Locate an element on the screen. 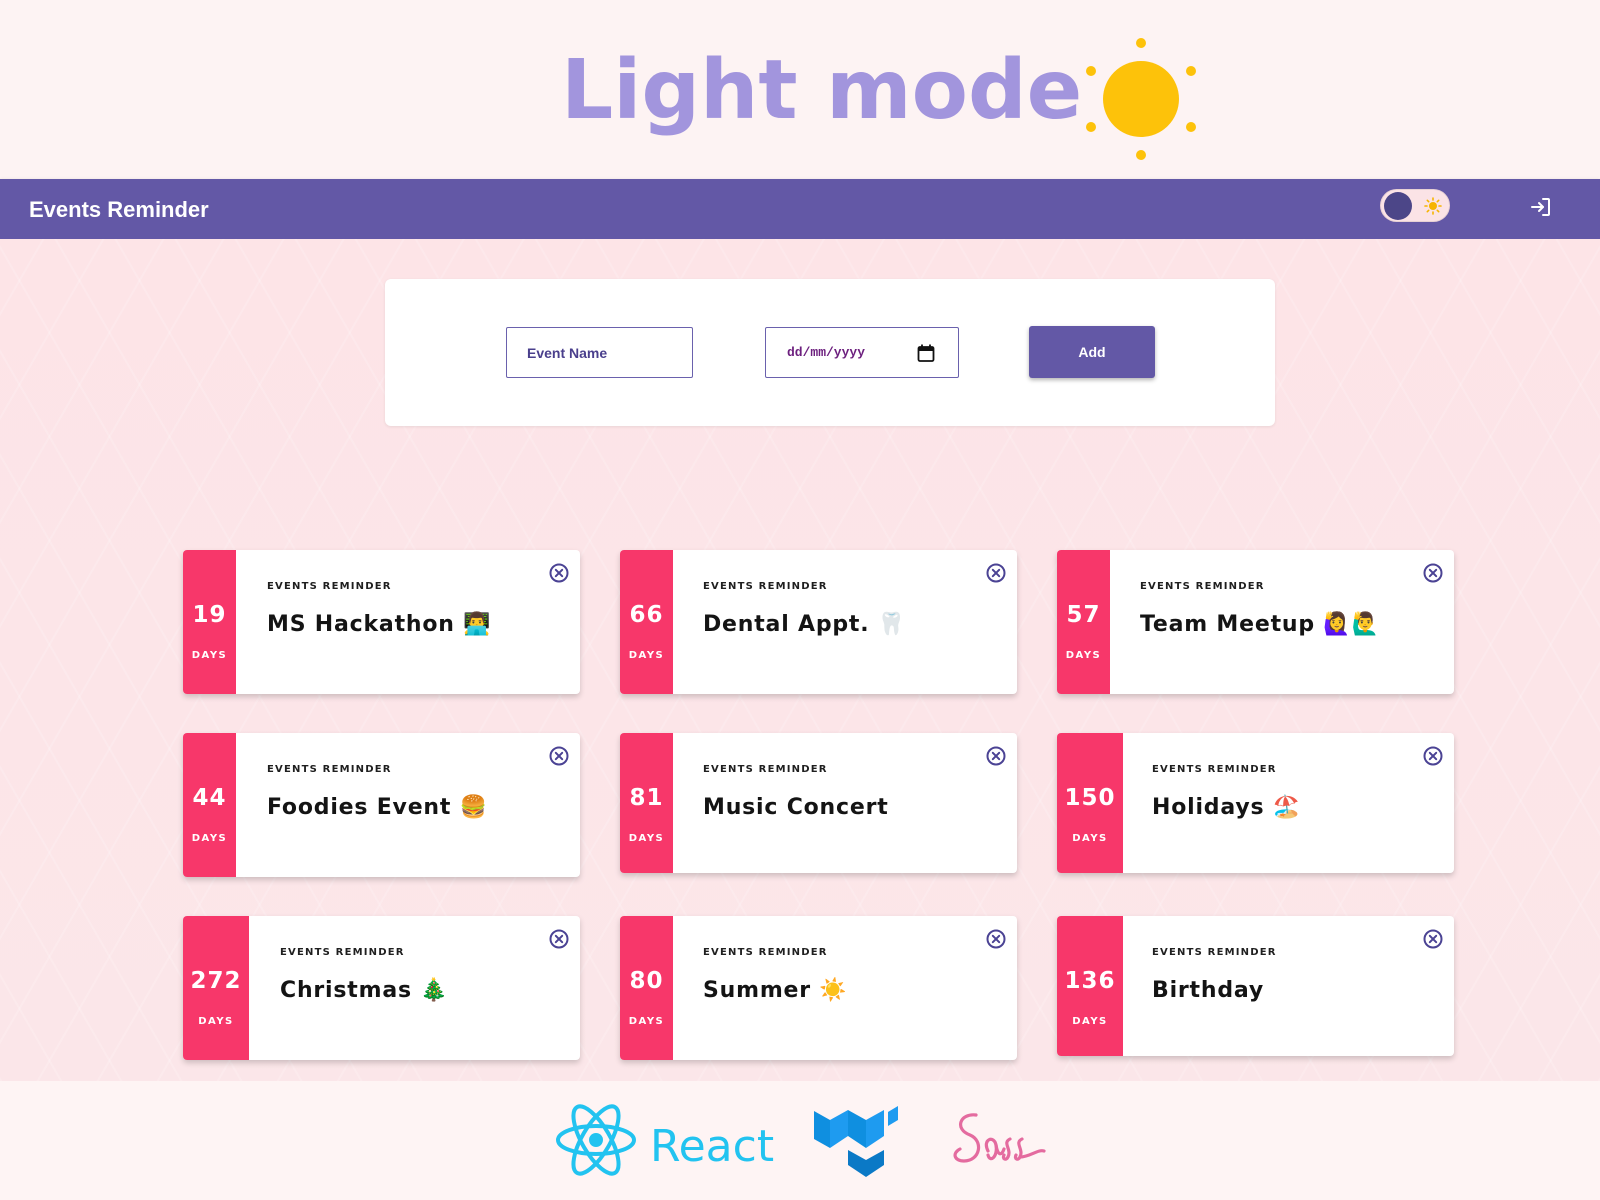 The image size is (1600, 1200). event-card: 19 DAYS EVENTS REMINDER MS Hackathon 👨‍💻 is located at coordinates (381, 622).